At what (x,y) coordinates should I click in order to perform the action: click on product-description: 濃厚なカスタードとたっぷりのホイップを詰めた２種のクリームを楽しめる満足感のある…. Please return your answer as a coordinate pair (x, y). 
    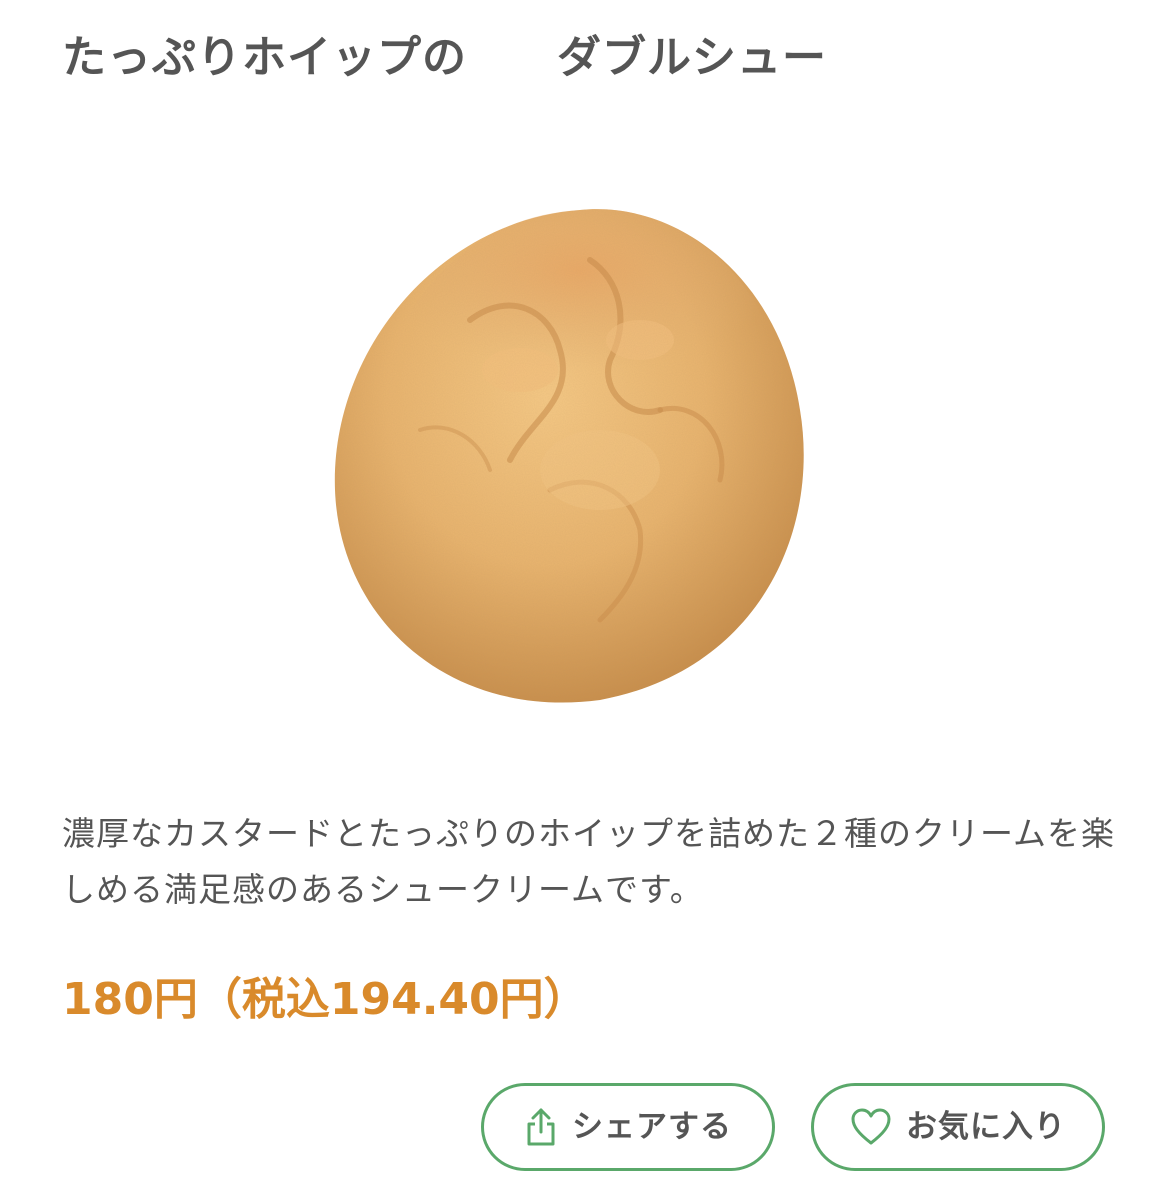
    Looking at the image, I should click on (589, 861).